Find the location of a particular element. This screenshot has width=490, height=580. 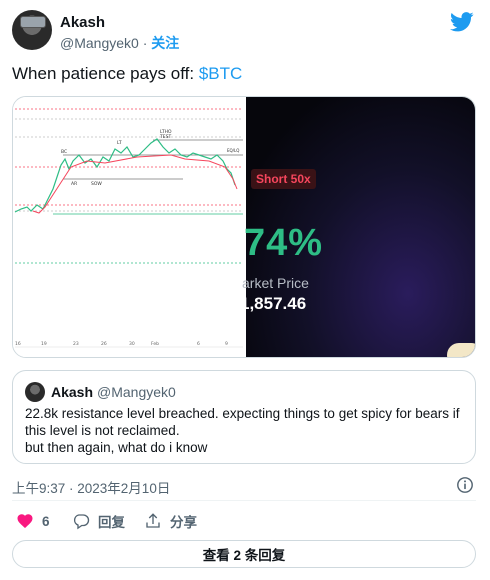

like-count: 6 is located at coordinates (46, 521).